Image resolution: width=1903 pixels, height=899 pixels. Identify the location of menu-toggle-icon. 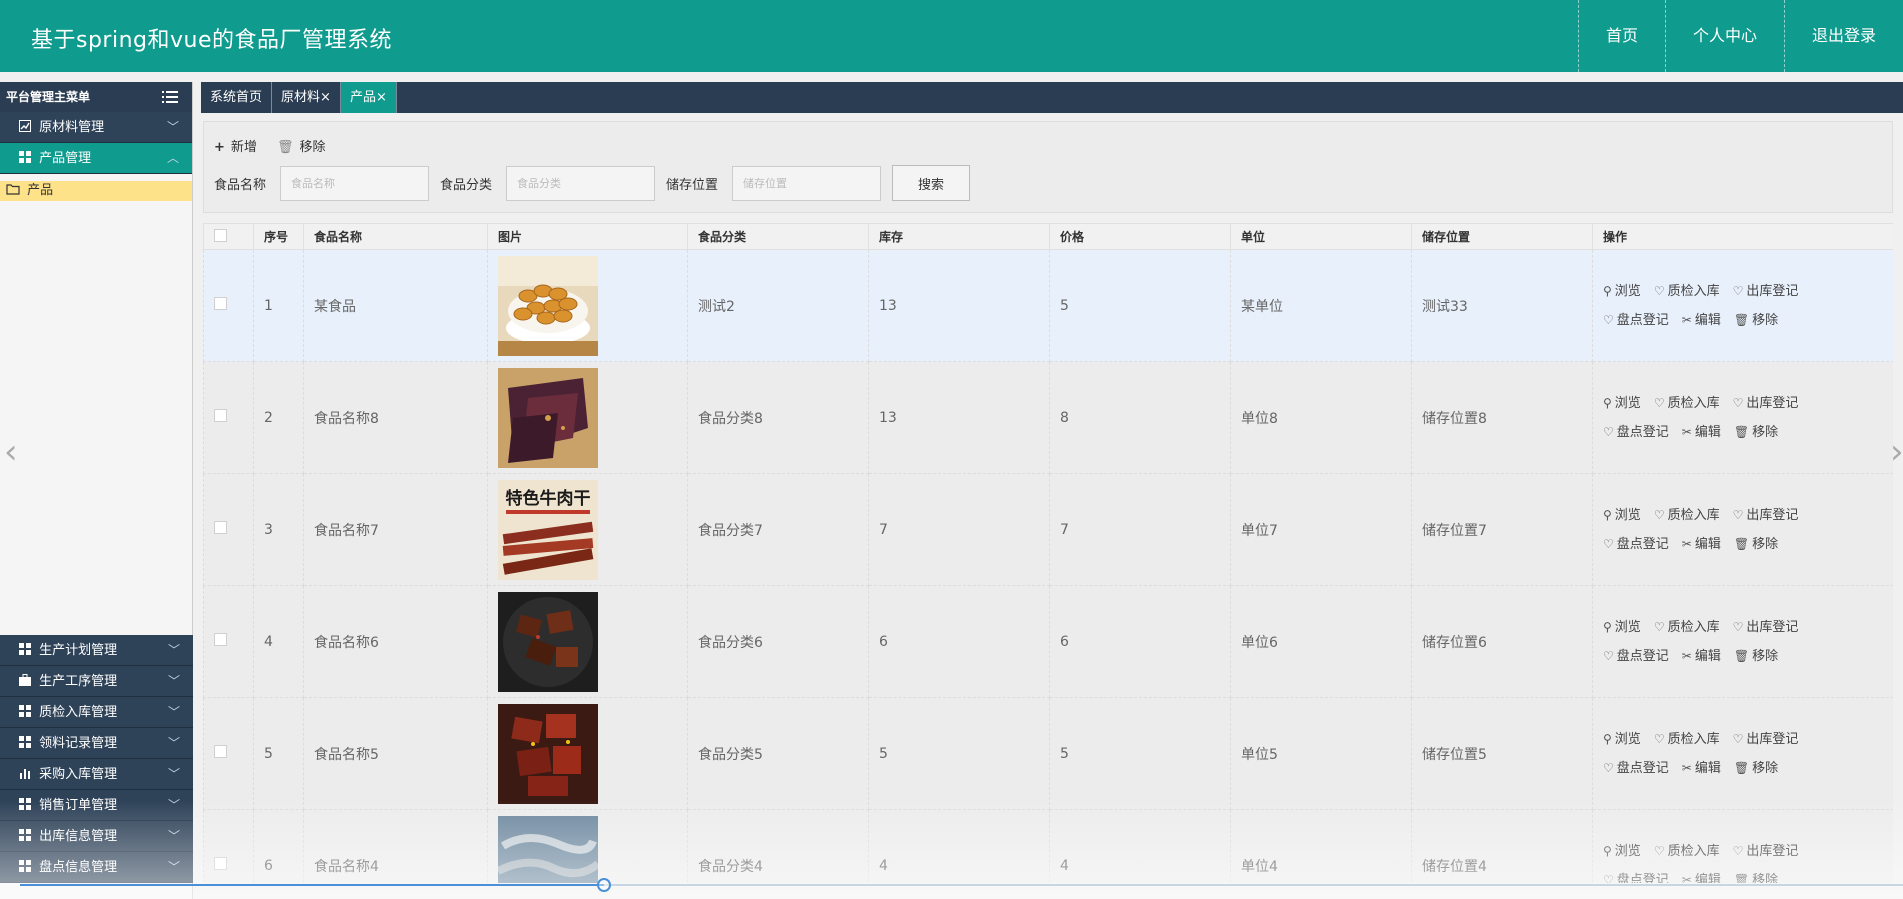
(170, 97).